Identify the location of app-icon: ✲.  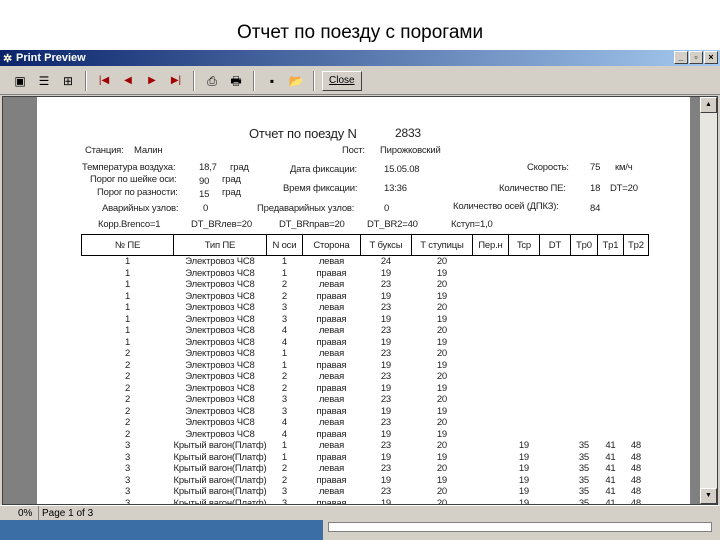
(8, 59).